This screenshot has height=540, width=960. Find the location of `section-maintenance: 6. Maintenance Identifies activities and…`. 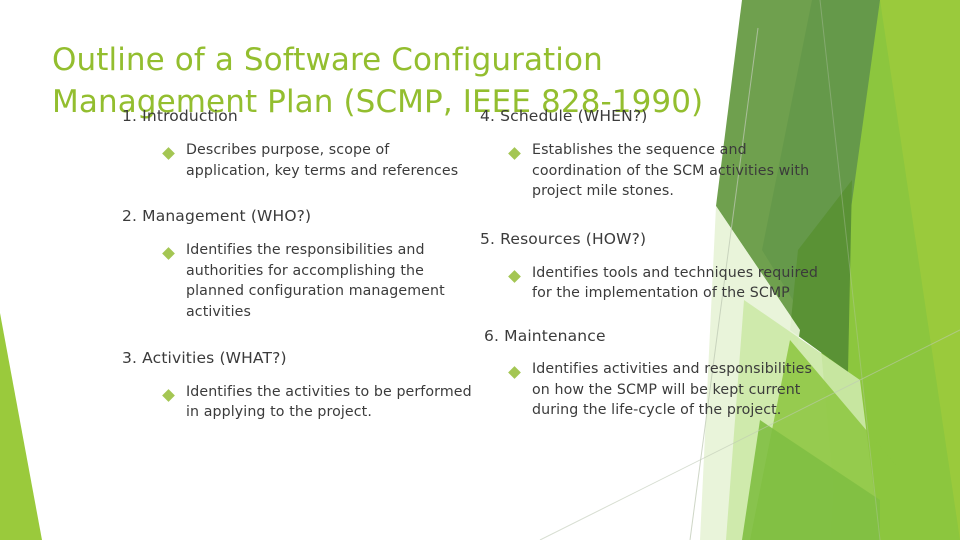

section-maintenance: 6. Maintenance Identifies activities and… is located at coordinates (655, 373).